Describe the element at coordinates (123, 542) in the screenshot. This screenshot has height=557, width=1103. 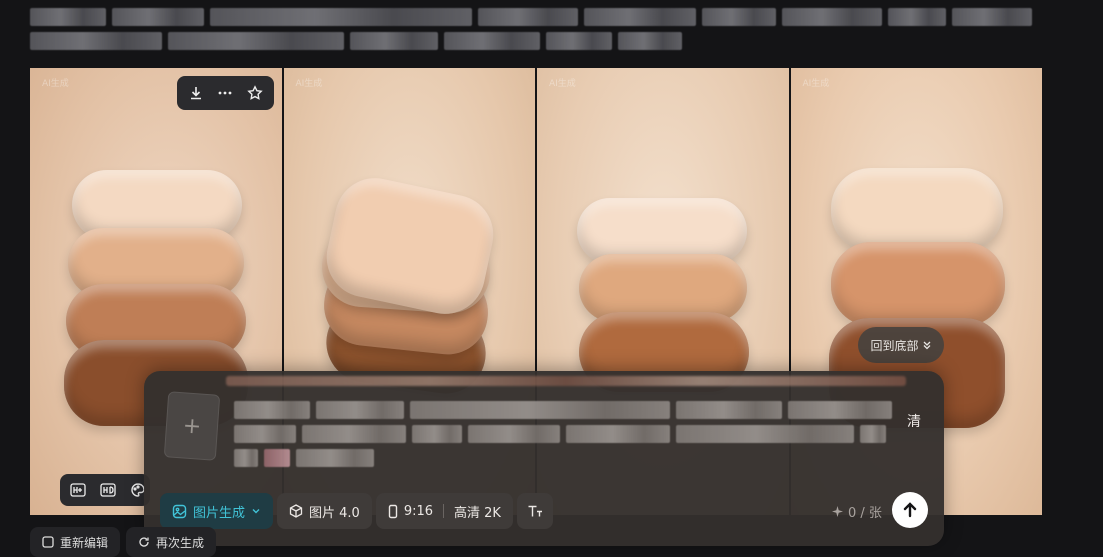
I see `result-actions: 重新编辑 再次生成` at that location.